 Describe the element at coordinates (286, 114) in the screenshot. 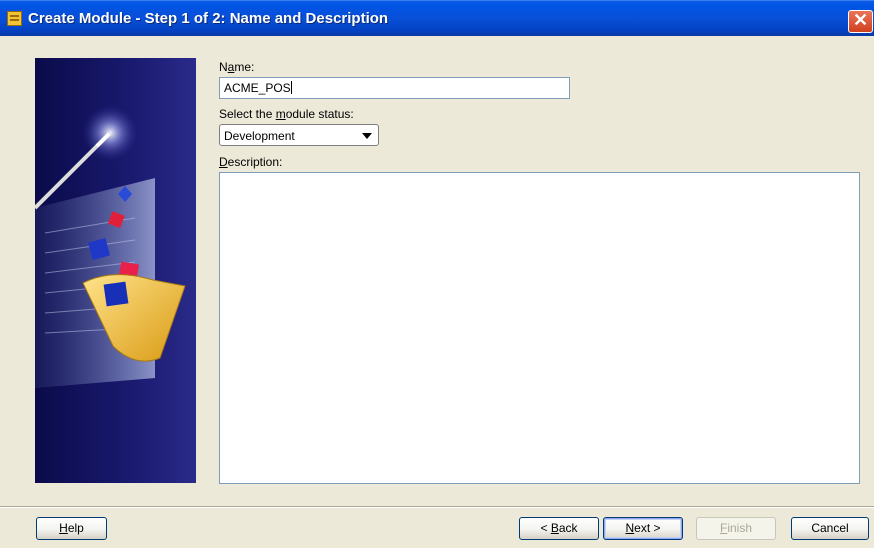

I see `module-status-label: Select the module status:` at that location.